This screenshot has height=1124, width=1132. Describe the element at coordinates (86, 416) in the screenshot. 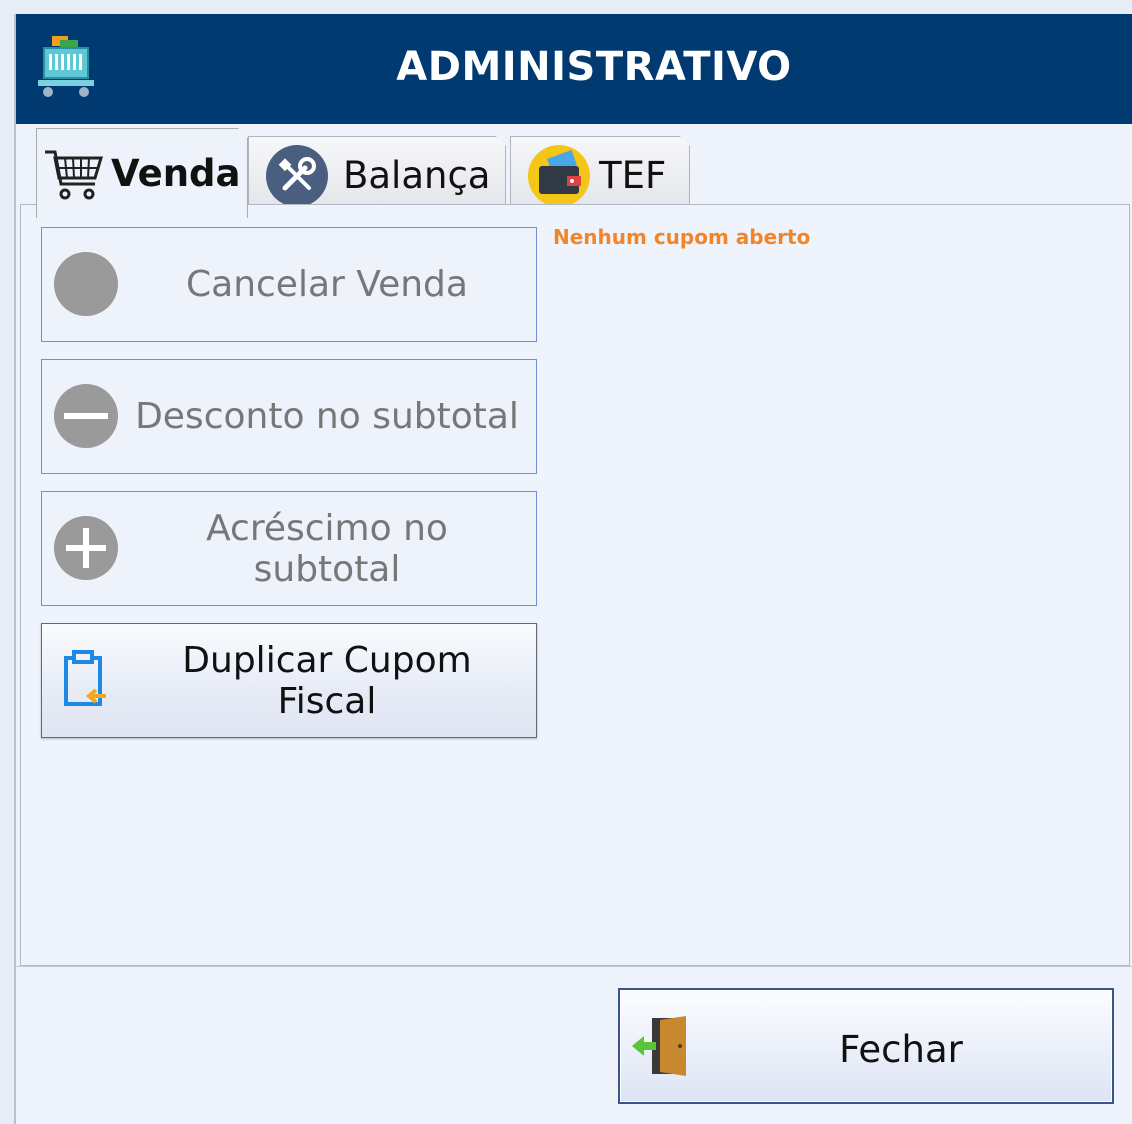

I see `minus-circle-icon` at that location.